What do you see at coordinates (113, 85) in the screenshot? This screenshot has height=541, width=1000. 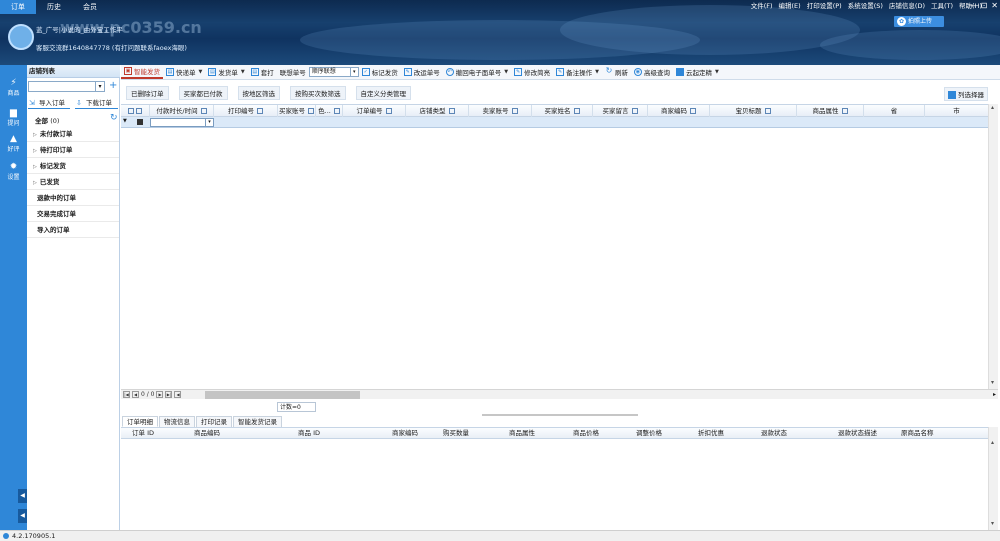 I see `add-shop-icon: +` at bounding box center [113, 85].